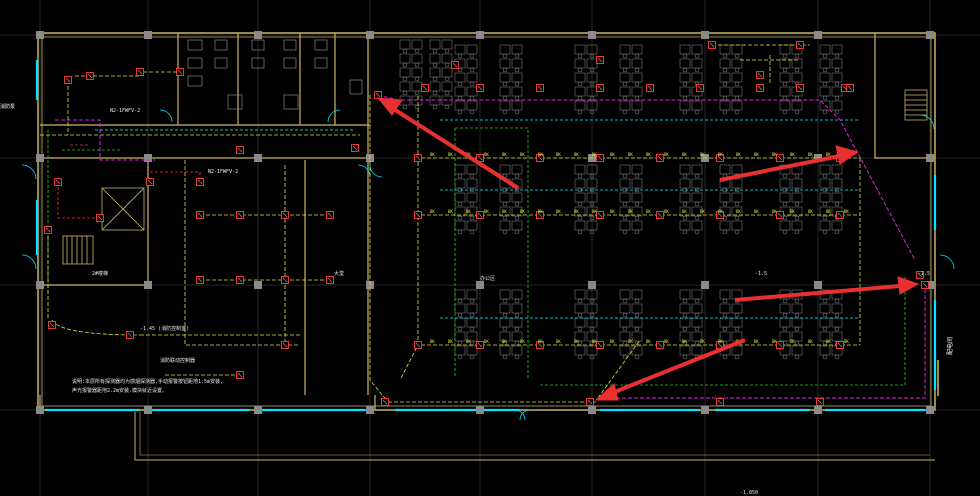 The width and height of the screenshot is (980, 496). I want to click on room-tag-2: N2-1FWFV-2, so click(223, 172).